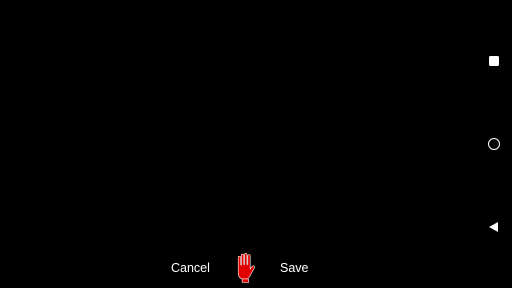 The width and height of the screenshot is (512, 288). Describe the element at coordinates (294, 268) in the screenshot. I see `save-button: Save` at that location.